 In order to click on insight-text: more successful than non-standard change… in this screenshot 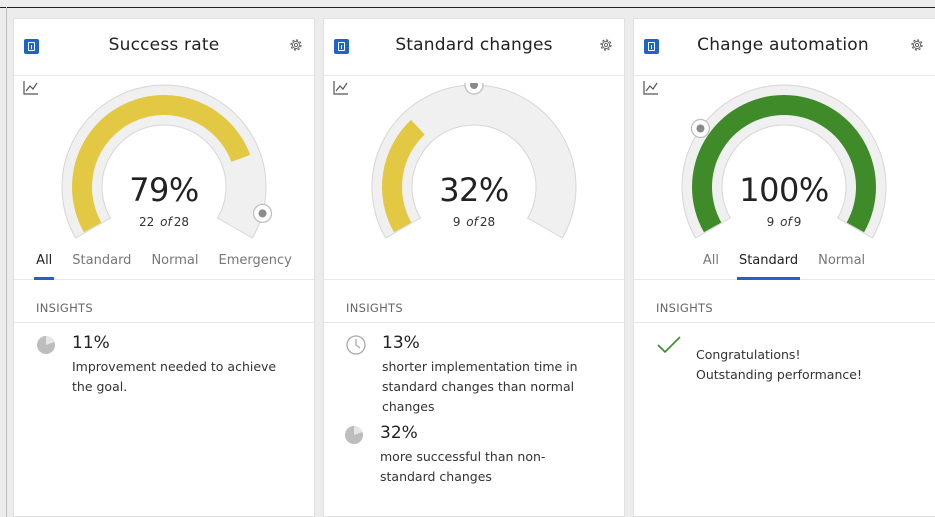, I will do `click(463, 466)`.